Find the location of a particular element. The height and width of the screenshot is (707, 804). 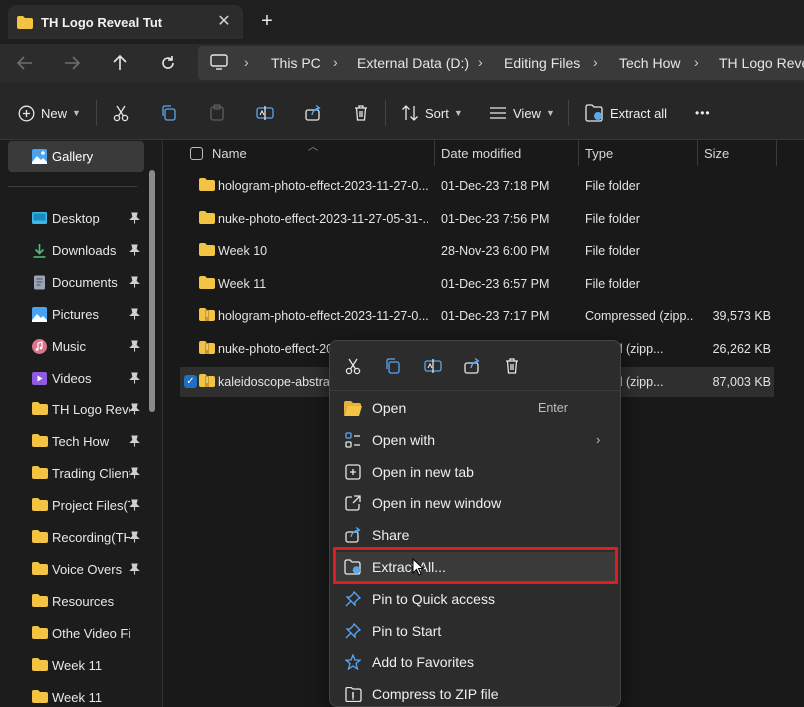

pictures-icon is located at coordinates (39, 314).